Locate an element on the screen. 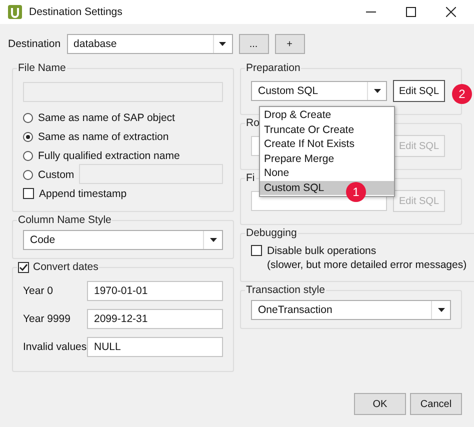  group-title: Fi is located at coordinates (250, 178).